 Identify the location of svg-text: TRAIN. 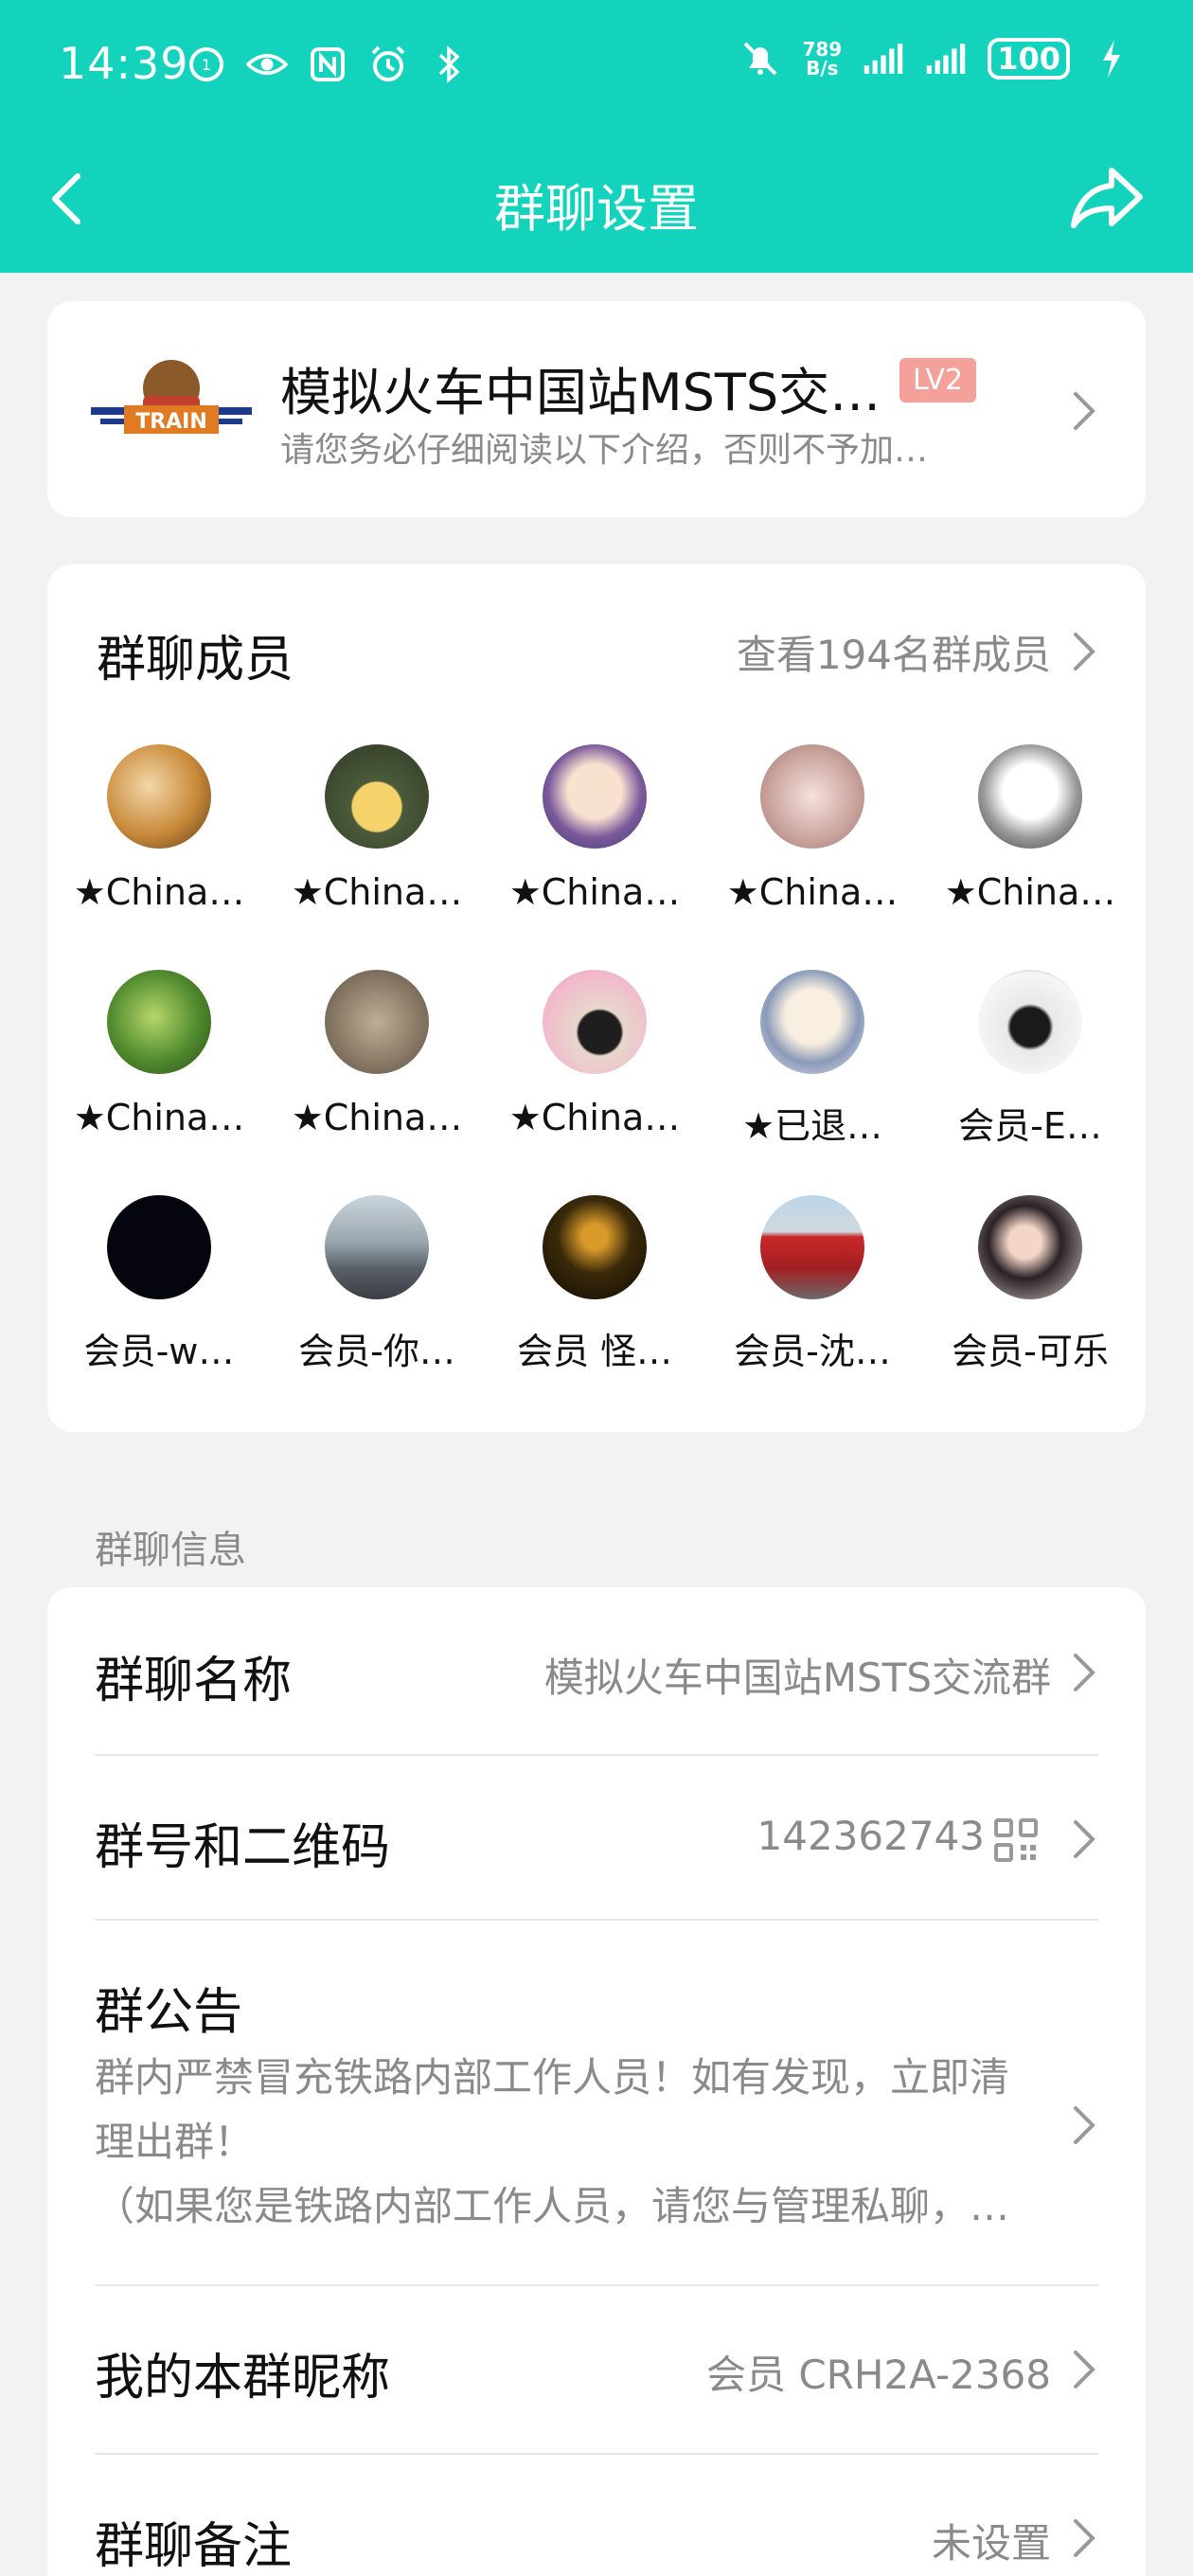
(171, 422).